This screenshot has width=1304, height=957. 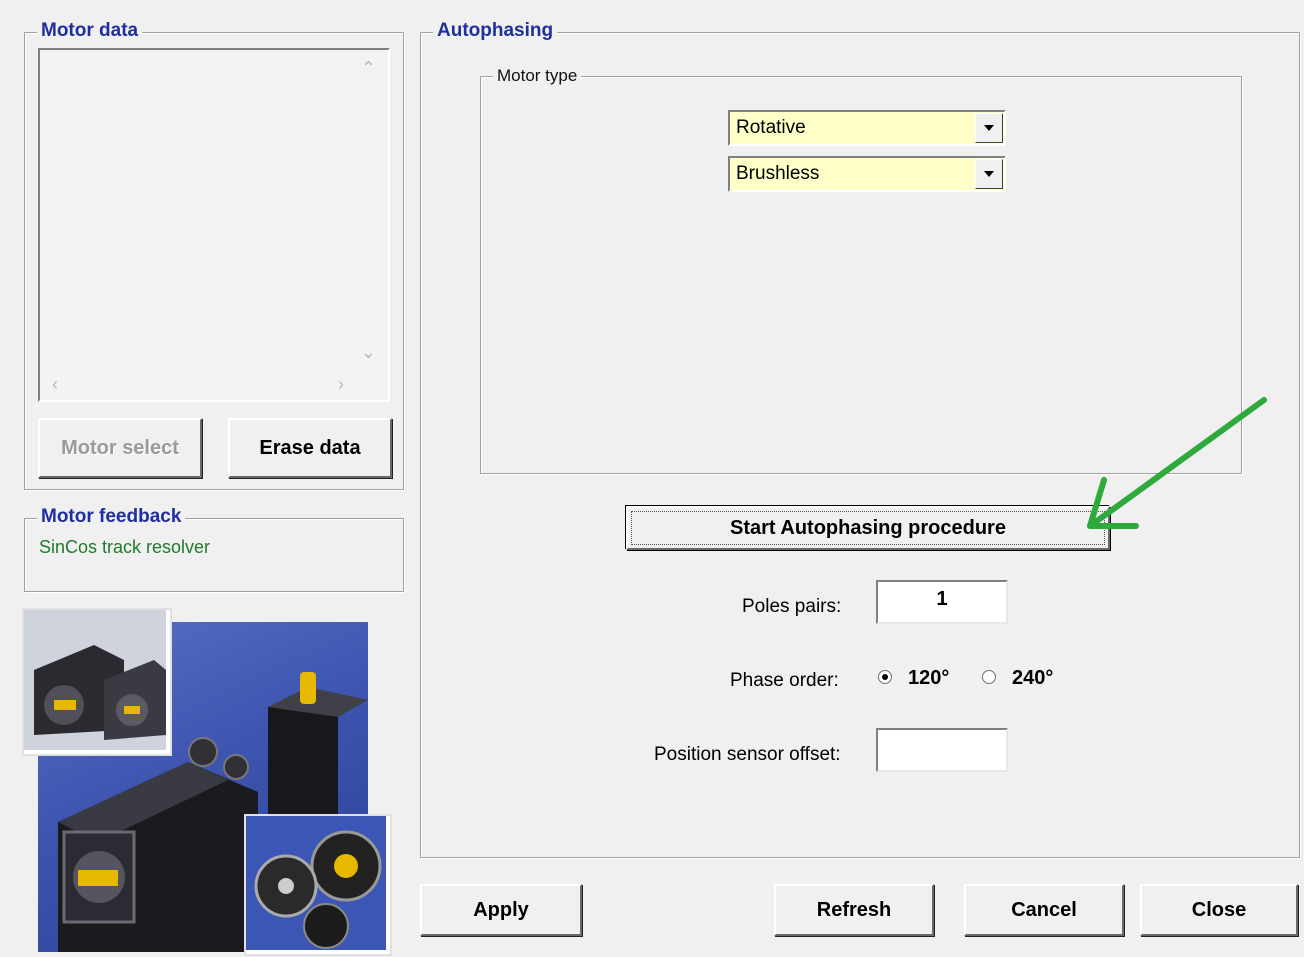 I want to click on erase-data-label: Erase data, so click(x=310, y=447).